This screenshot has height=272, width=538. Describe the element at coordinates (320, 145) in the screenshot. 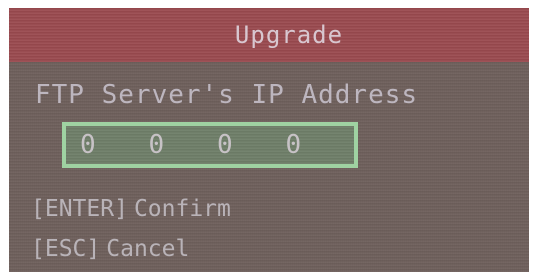

I see `ip-octet-4: 0` at that location.